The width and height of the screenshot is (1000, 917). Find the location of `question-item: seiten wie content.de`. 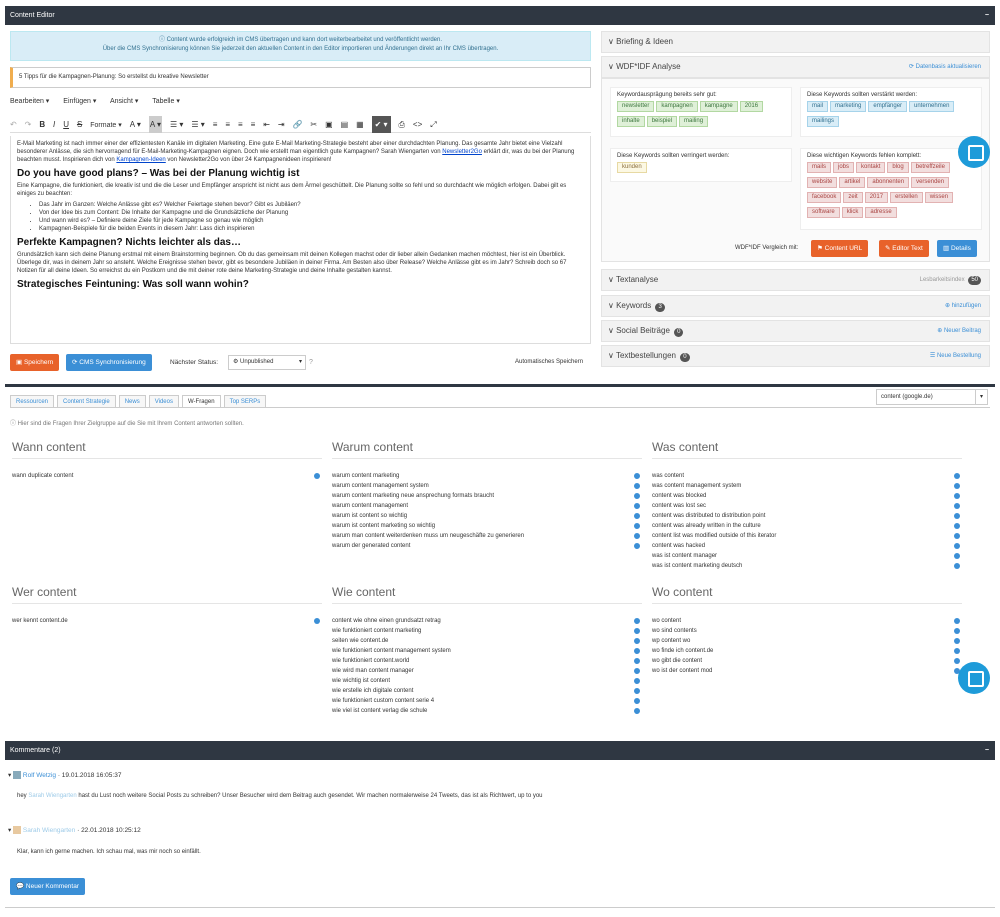

question-item: seiten wie content.de is located at coordinates (360, 641).